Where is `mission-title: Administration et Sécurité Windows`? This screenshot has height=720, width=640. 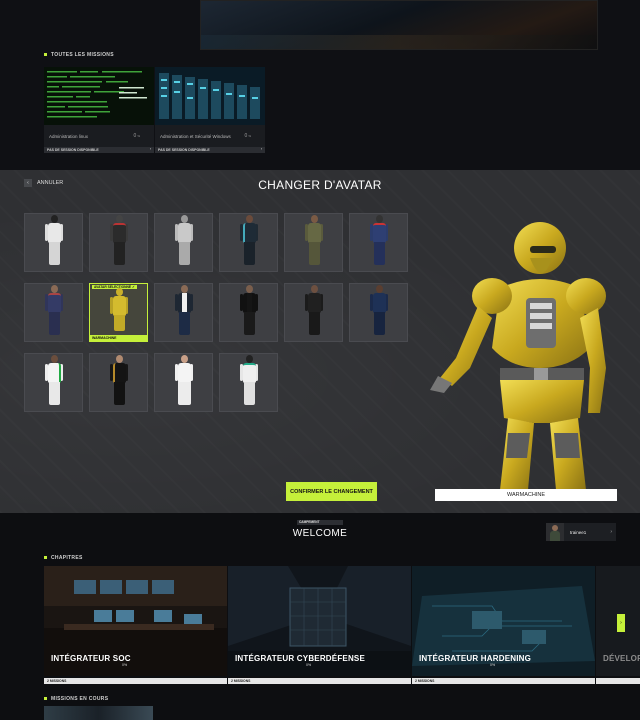
mission-title: Administration et Sécurité Windows is located at coordinates (195, 136).